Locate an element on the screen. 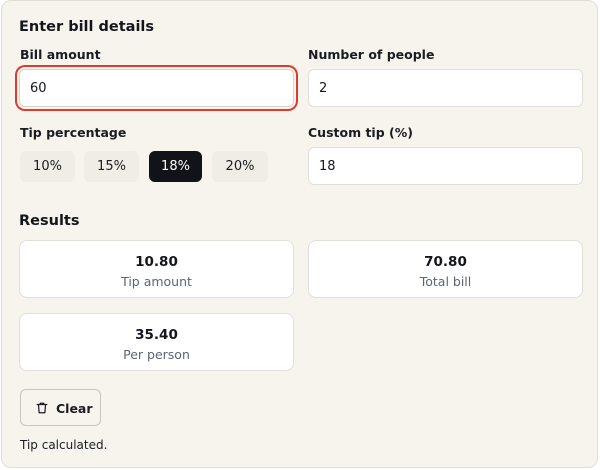 This screenshot has height=470, width=600. tip-amount-label: Tip amount is located at coordinates (156, 281).